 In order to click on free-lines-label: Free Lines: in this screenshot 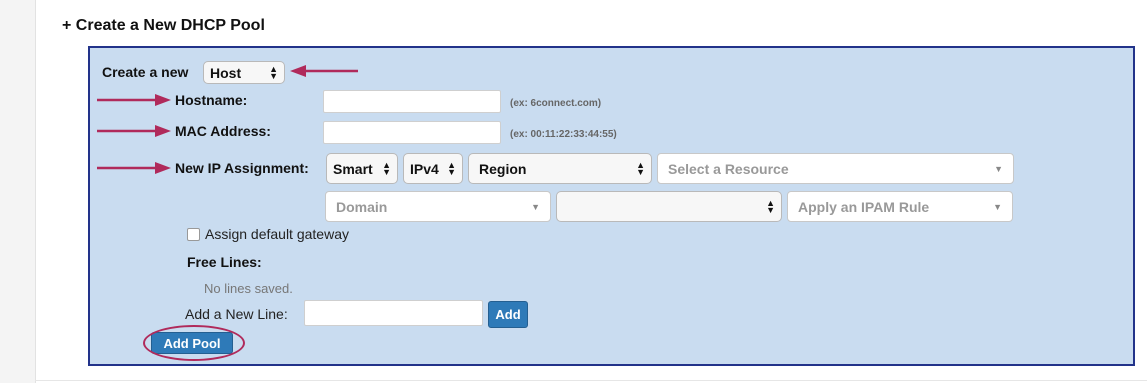, I will do `click(224, 262)`.